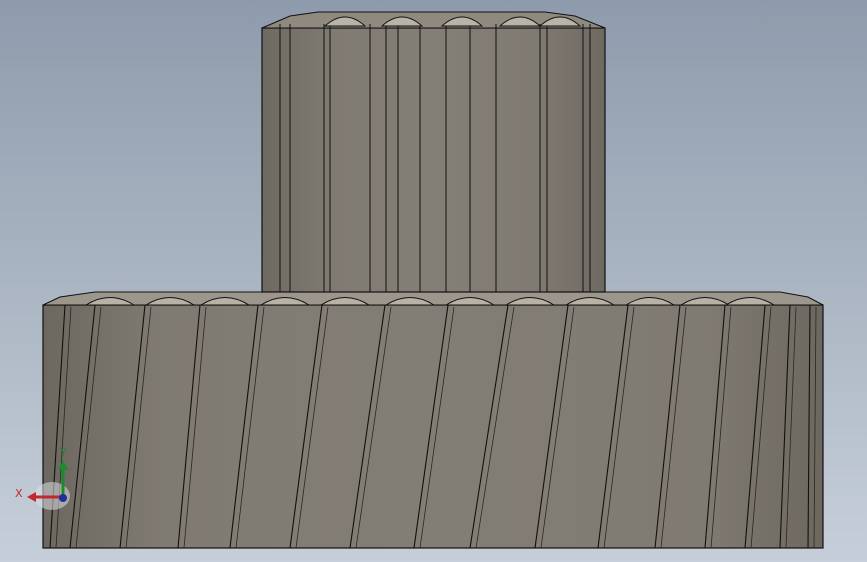 The width and height of the screenshot is (867, 562). What do you see at coordinates (19, 493) in the screenshot?
I see `triad-x-label: X` at bounding box center [19, 493].